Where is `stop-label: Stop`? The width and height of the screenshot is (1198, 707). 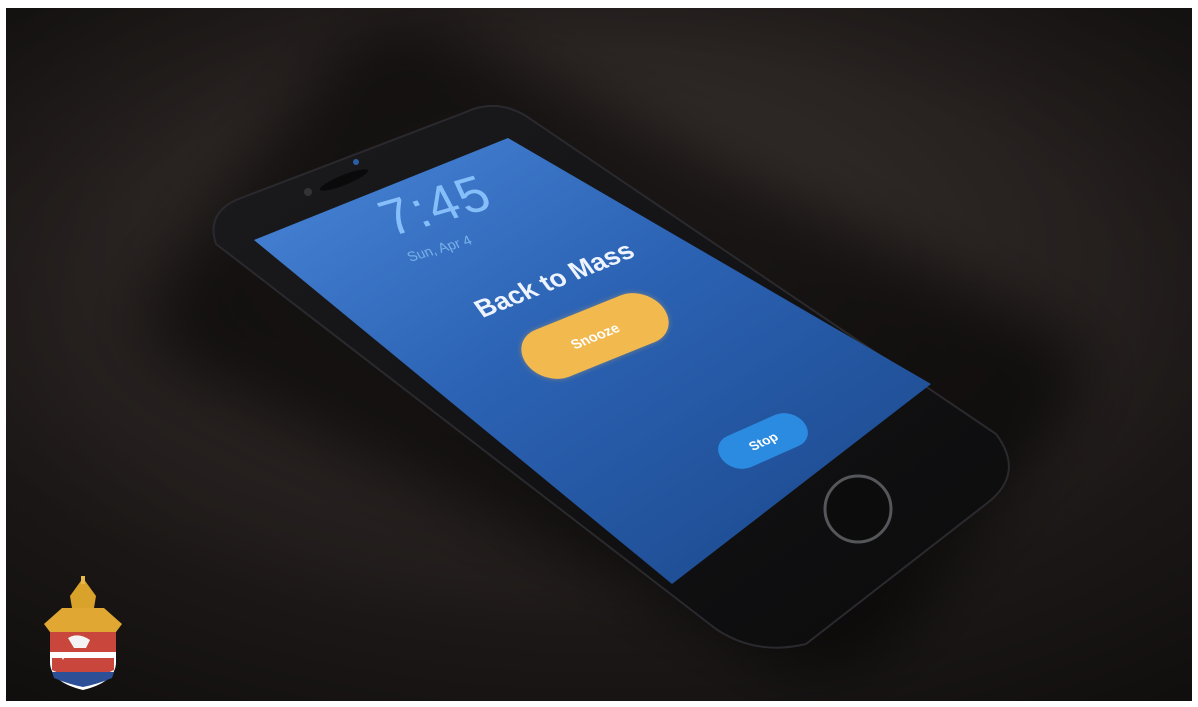
stop-label: Stop is located at coordinates (763, 441).